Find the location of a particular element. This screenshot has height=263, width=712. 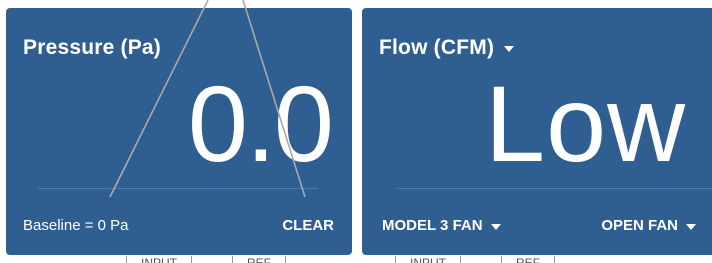

fan-config-dropdown: OPEN FAN is located at coordinates (648, 225).